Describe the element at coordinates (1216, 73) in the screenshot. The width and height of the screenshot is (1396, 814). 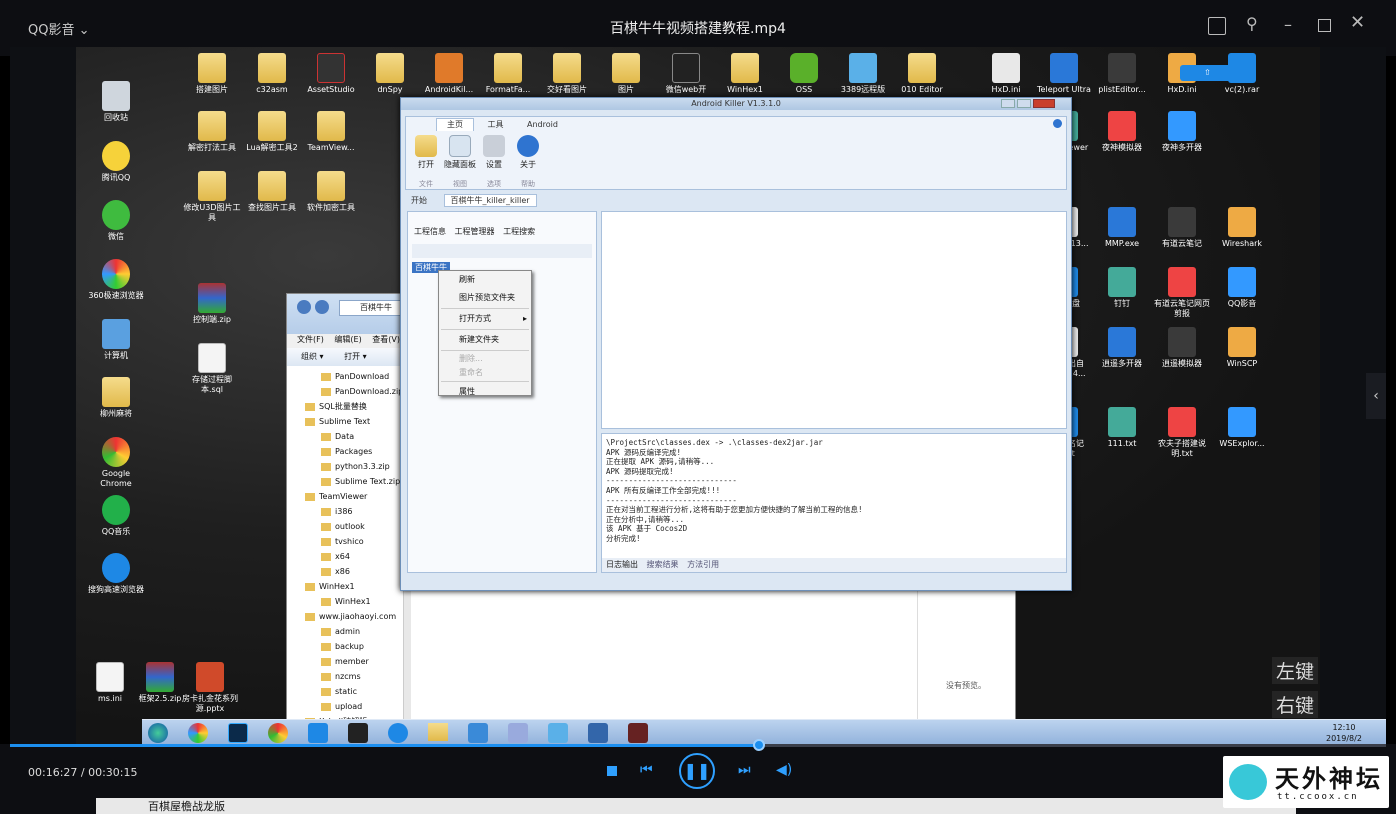
I see `cloud-upload-badge: ⇧` at that location.